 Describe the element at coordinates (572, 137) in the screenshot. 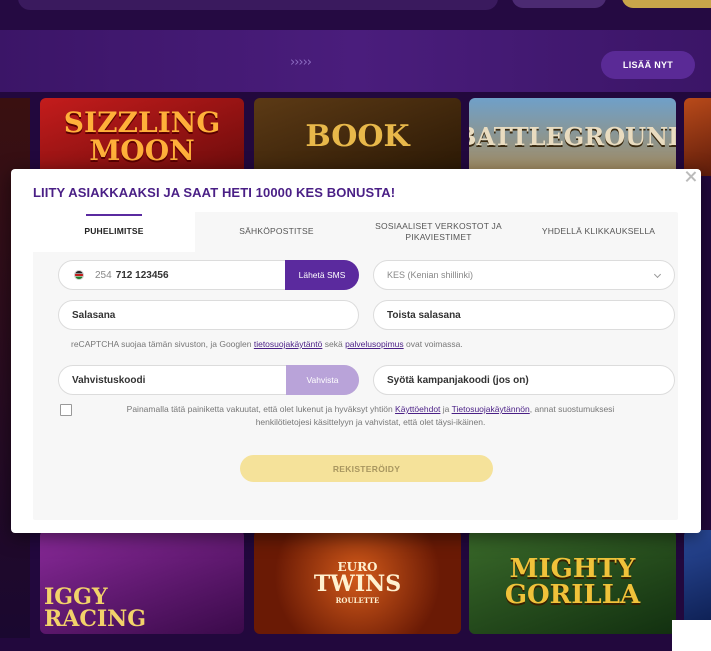

I see `game-tile-battleground: BATTLEGROUND` at that location.